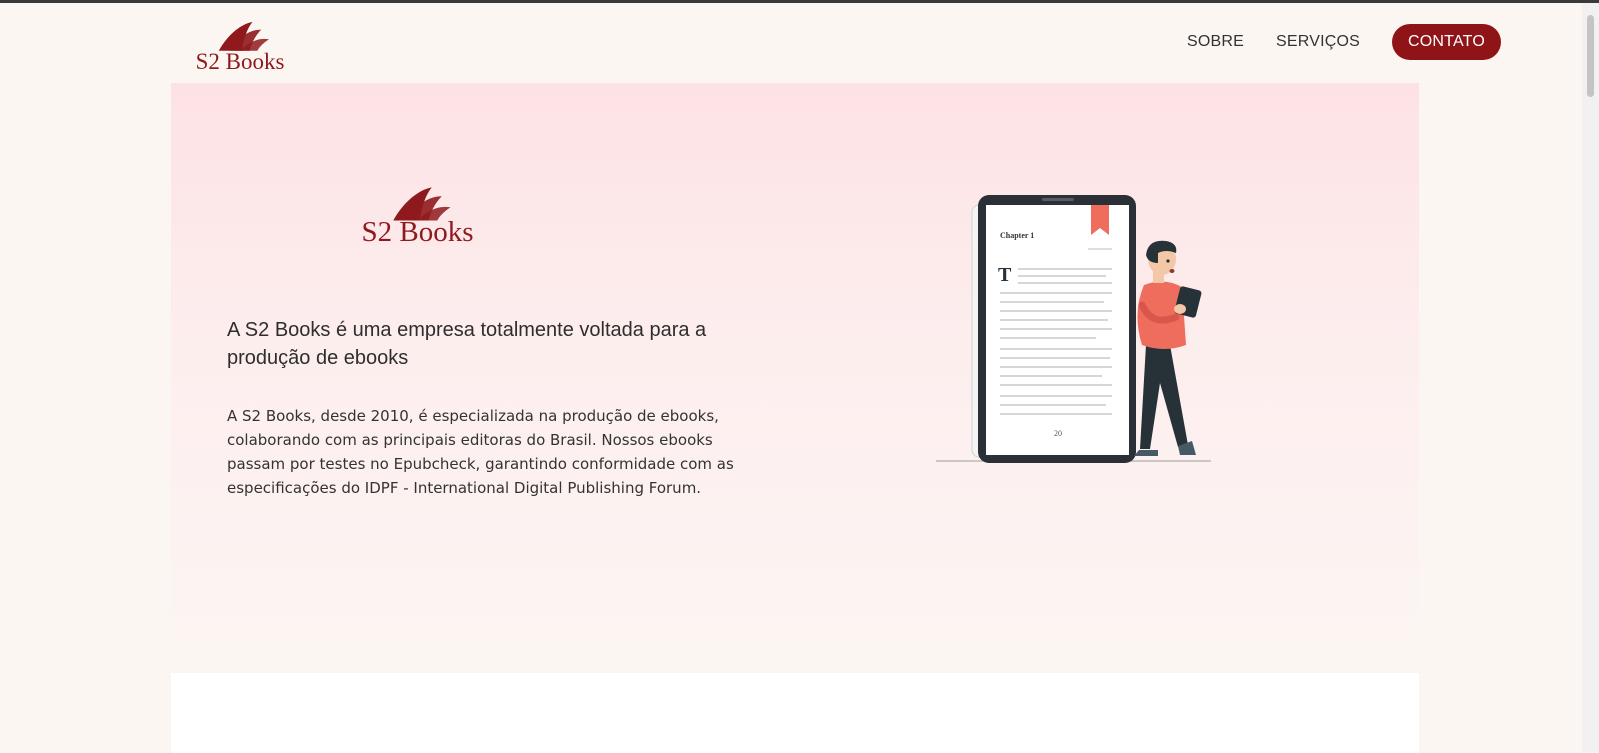 This screenshot has height=753, width=1599. What do you see at coordinates (1168, 348) in the screenshot?
I see `person-reading-figure` at bounding box center [1168, 348].